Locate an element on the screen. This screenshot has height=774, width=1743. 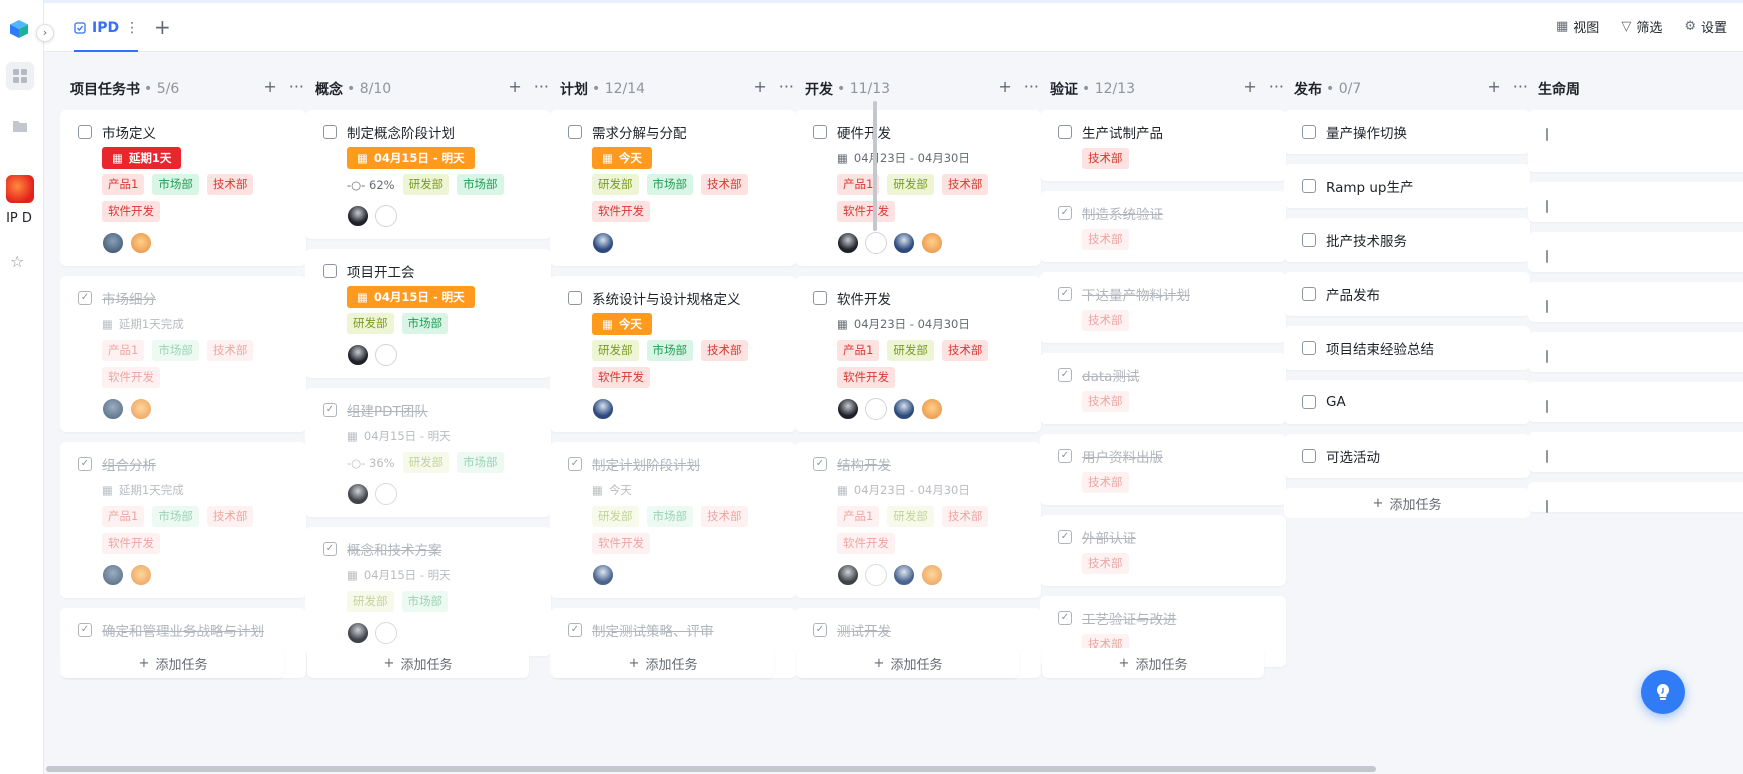
task-card: ✓ 概念和技术方案 ▦ 04月15日 - 明天 研发部 市场部 is located at coordinates (428, 591).